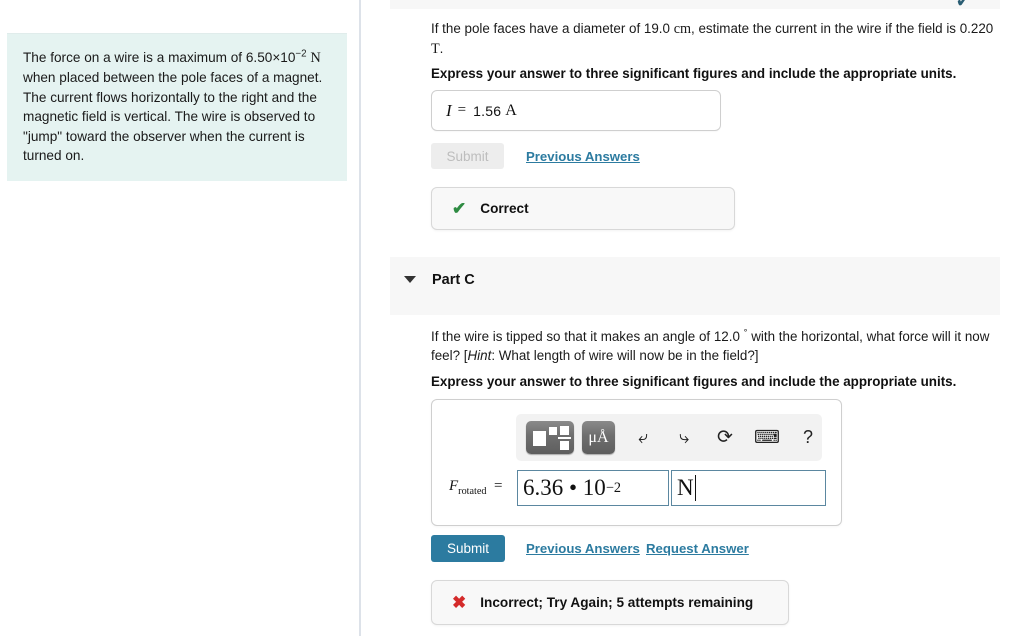 The width and height of the screenshot is (1024, 636). Describe the element at coordinates (487, 110) in the screenshot. I see `part-b-answer-value: 1.56` at that location.